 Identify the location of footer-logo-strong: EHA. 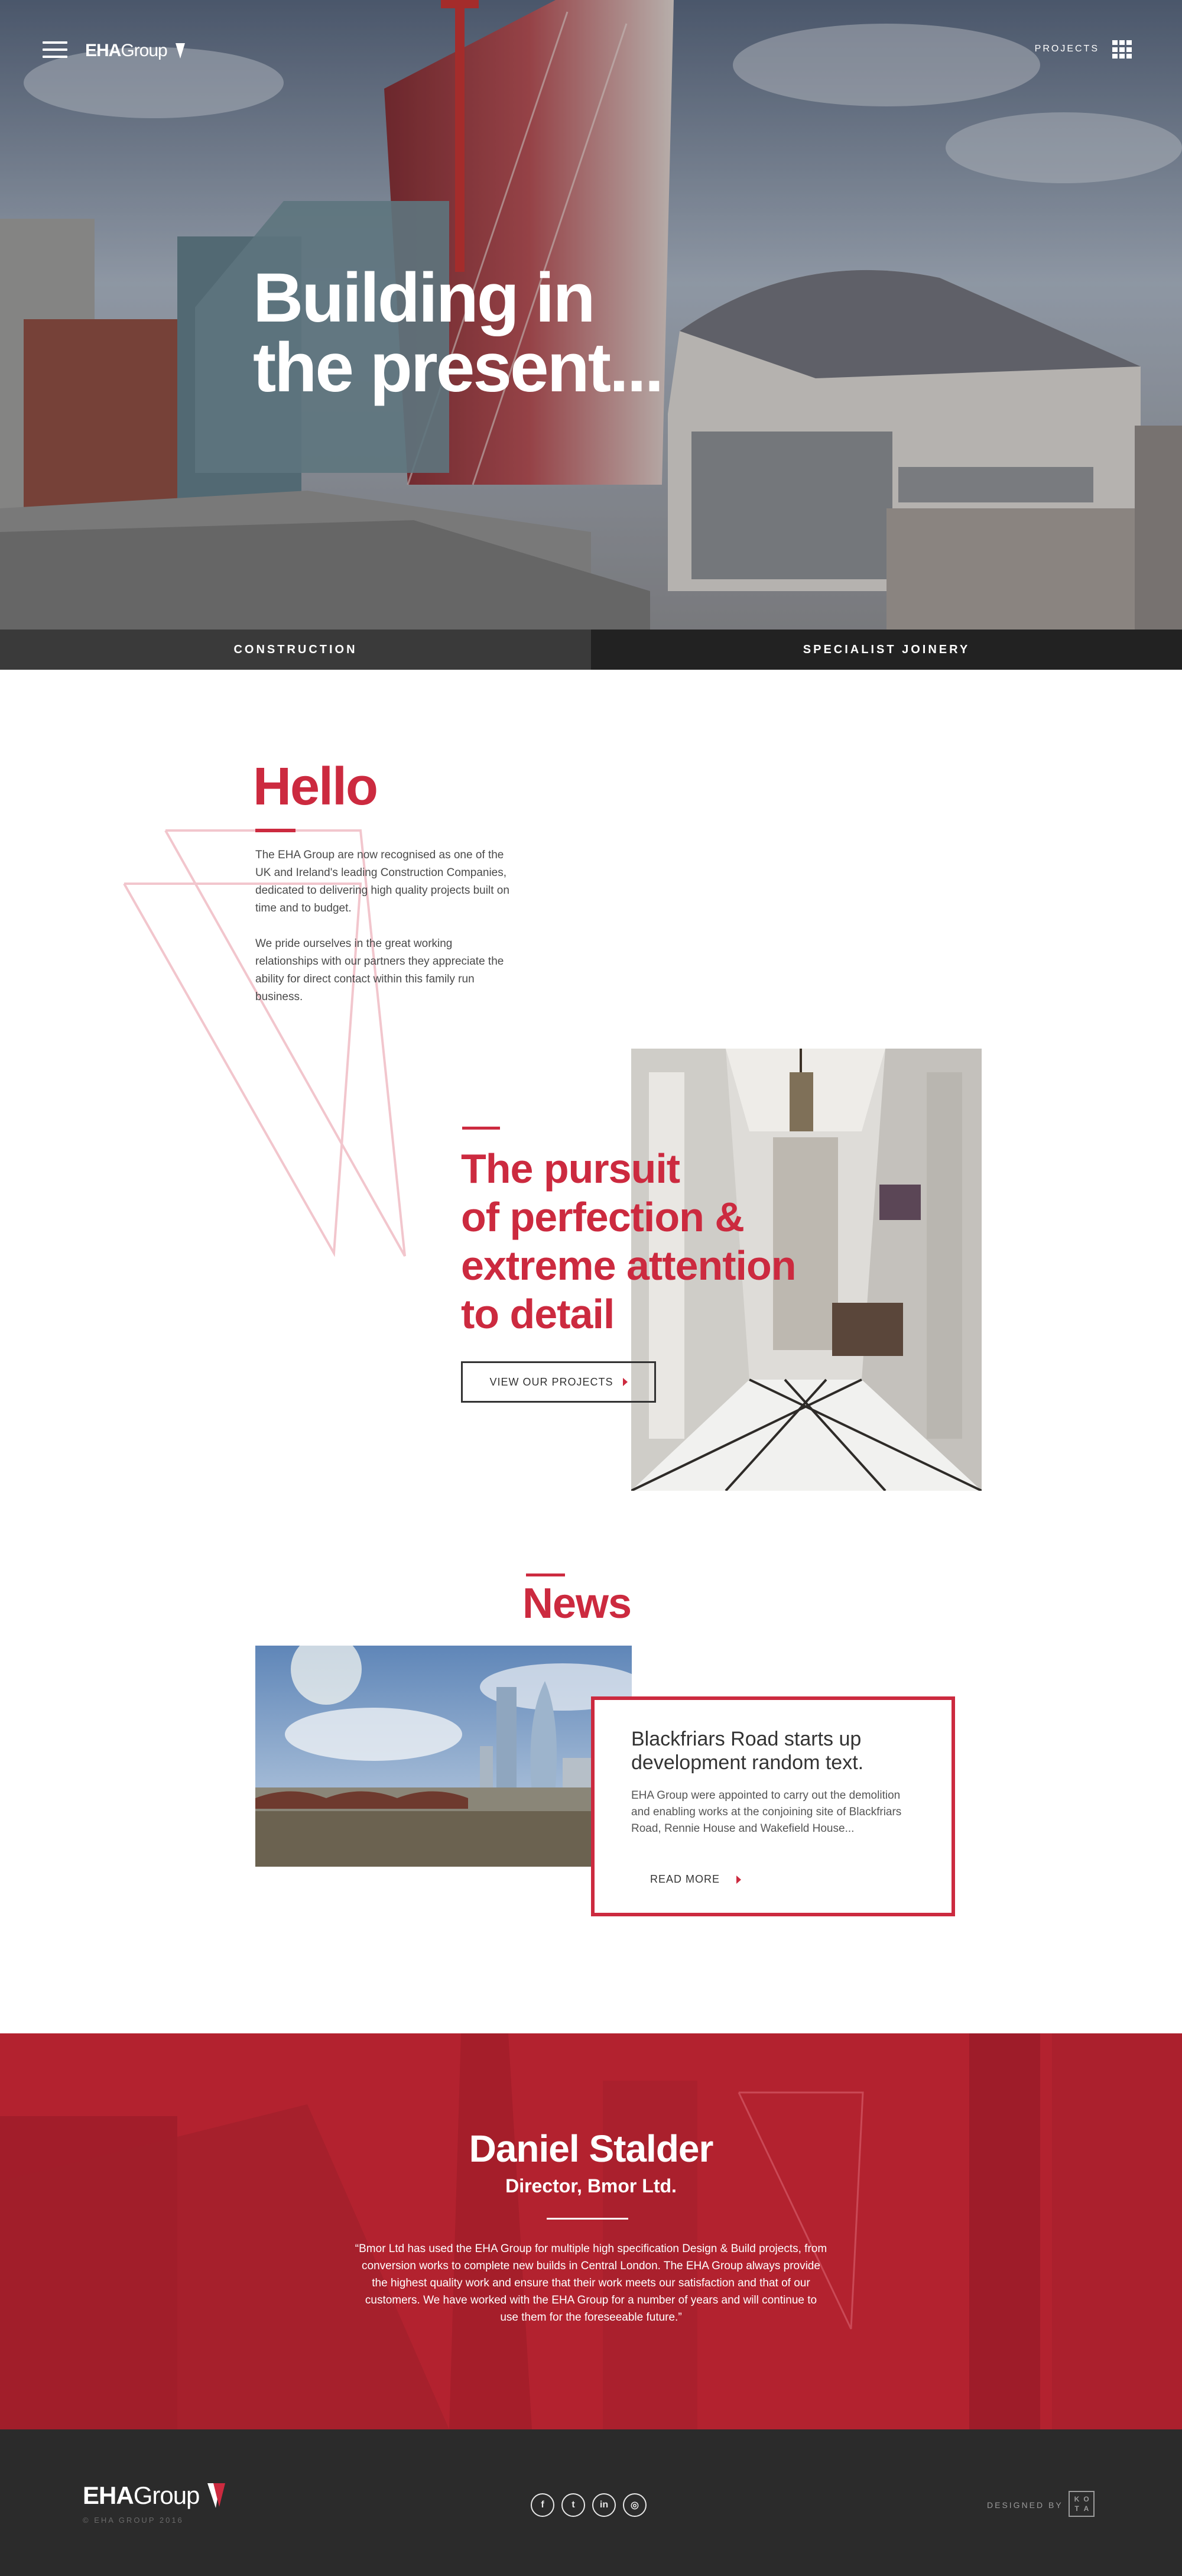
(108, 2495).